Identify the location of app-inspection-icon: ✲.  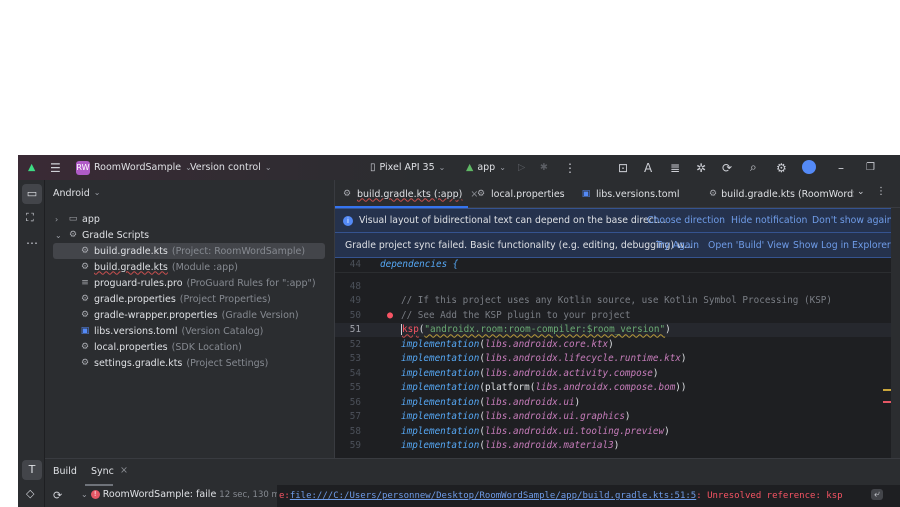
(701, 168).